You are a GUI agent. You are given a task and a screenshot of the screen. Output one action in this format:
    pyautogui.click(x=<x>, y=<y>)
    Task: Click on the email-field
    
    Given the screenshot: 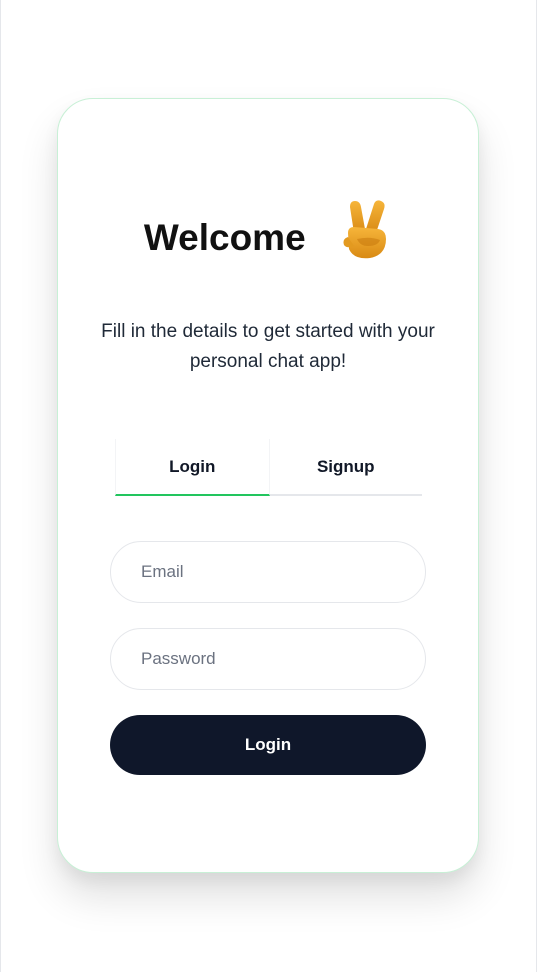 What is the action you would take?
    pyautogui.click(x=268, y=572)
    